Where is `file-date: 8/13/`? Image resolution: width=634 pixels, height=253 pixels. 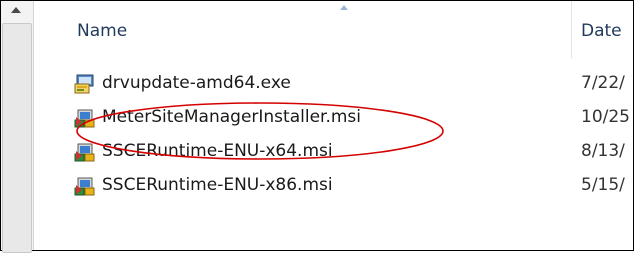
file-date: 8/13/ is located at coordinates (603, 151).